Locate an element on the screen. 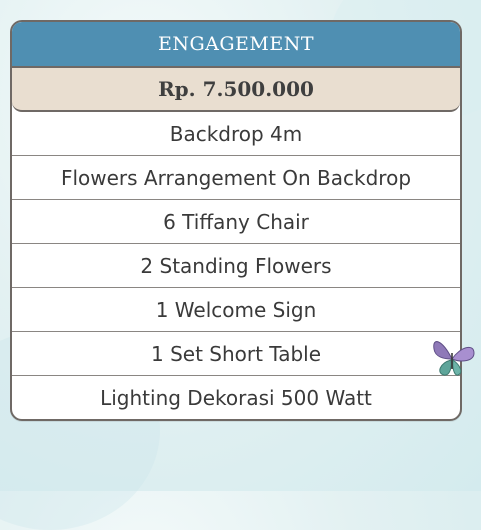 The height and width of the screenshot is (530, 481). package-title: ENGAGEMENT is located at coordinates (236, 45).